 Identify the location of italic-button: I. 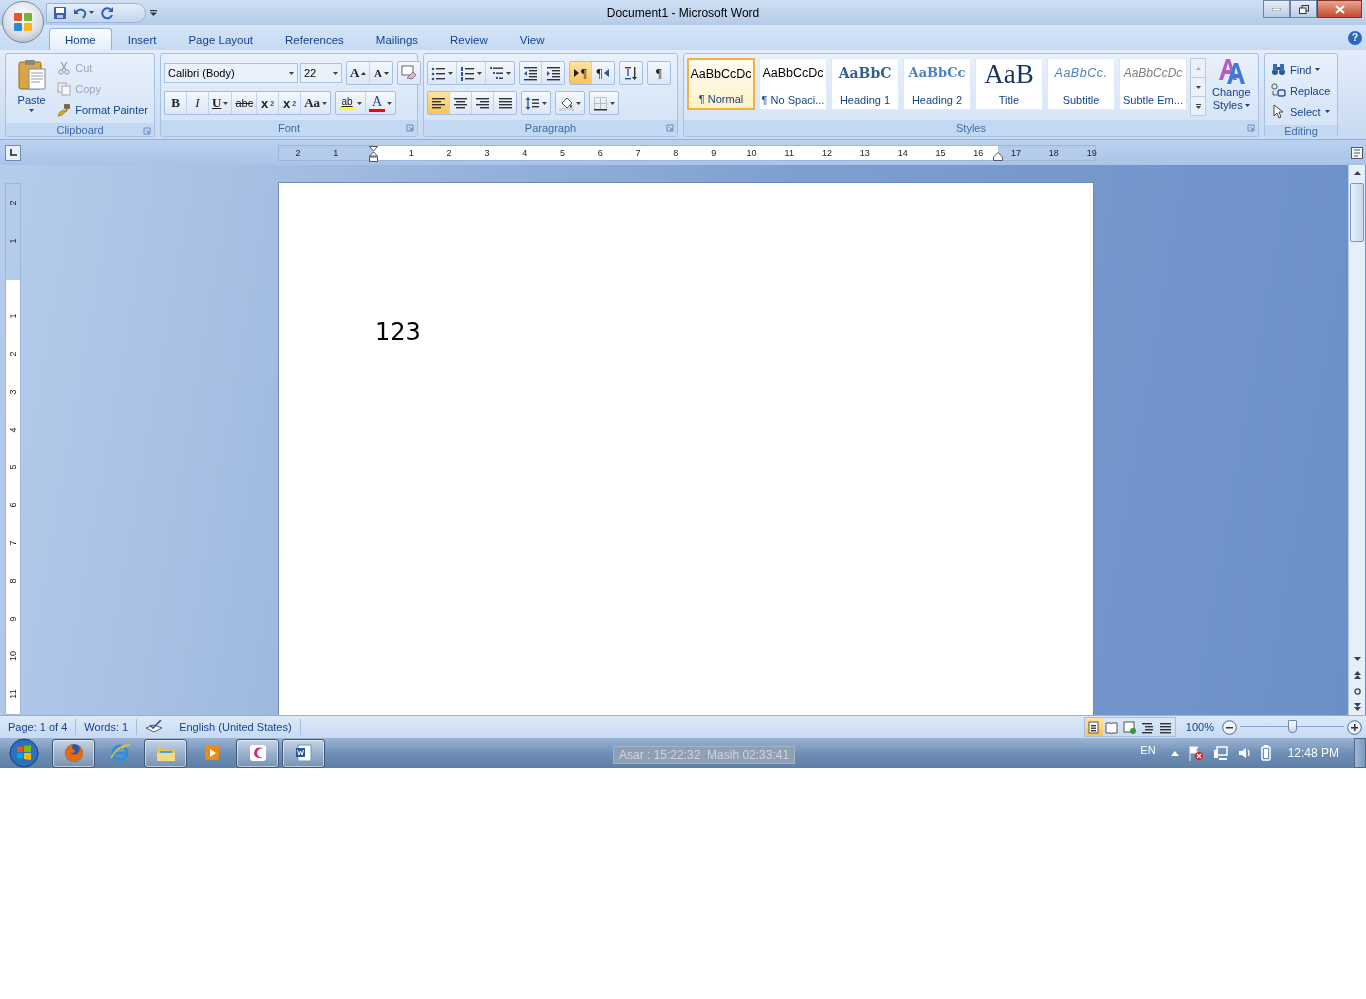
(198, 103).